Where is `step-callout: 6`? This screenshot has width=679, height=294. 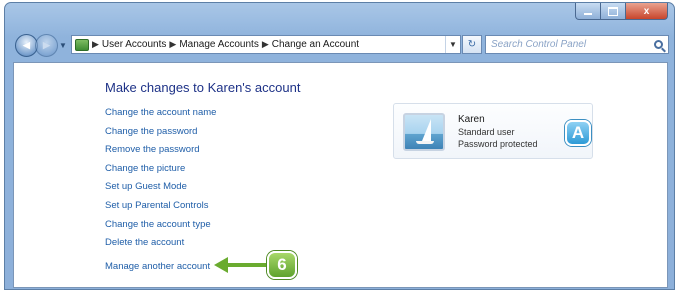 step-callout: 6 is located at coordinates (282, 265).